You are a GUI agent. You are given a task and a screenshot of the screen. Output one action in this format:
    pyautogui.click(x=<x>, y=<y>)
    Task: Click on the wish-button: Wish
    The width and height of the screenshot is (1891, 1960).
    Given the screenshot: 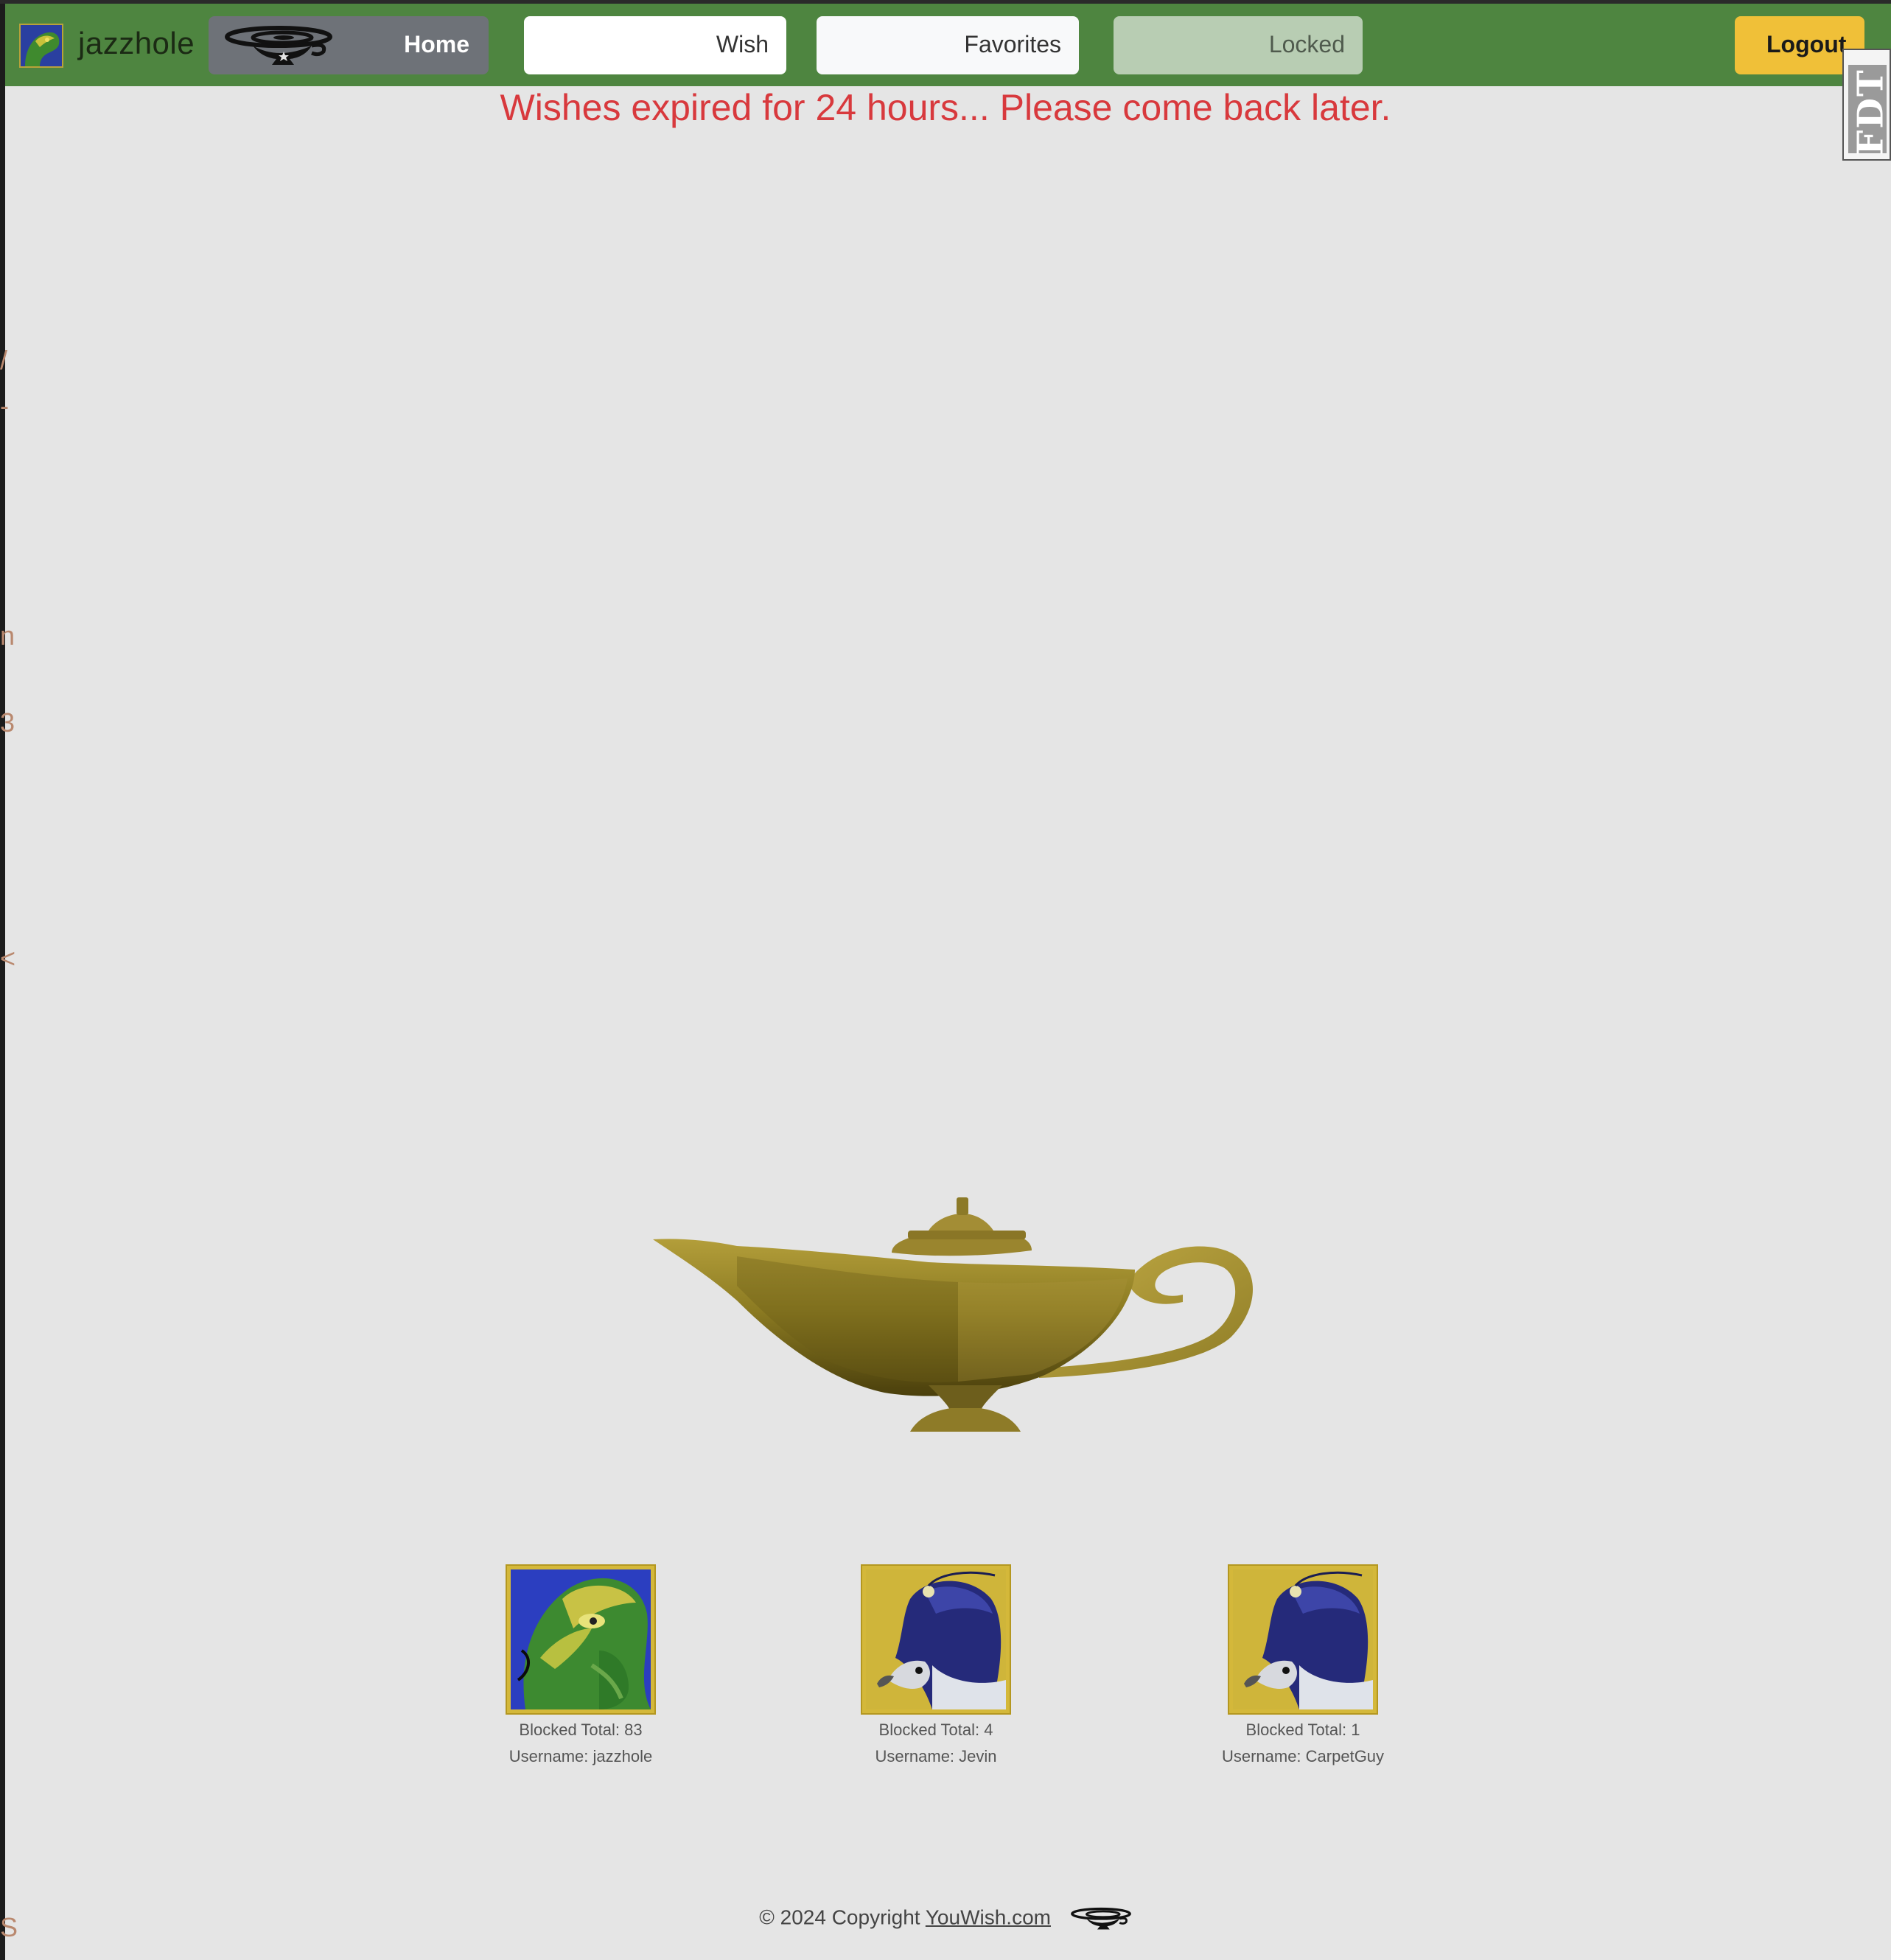 What is the action you would take?
    pyautogui.click(x=655, y=45)
    